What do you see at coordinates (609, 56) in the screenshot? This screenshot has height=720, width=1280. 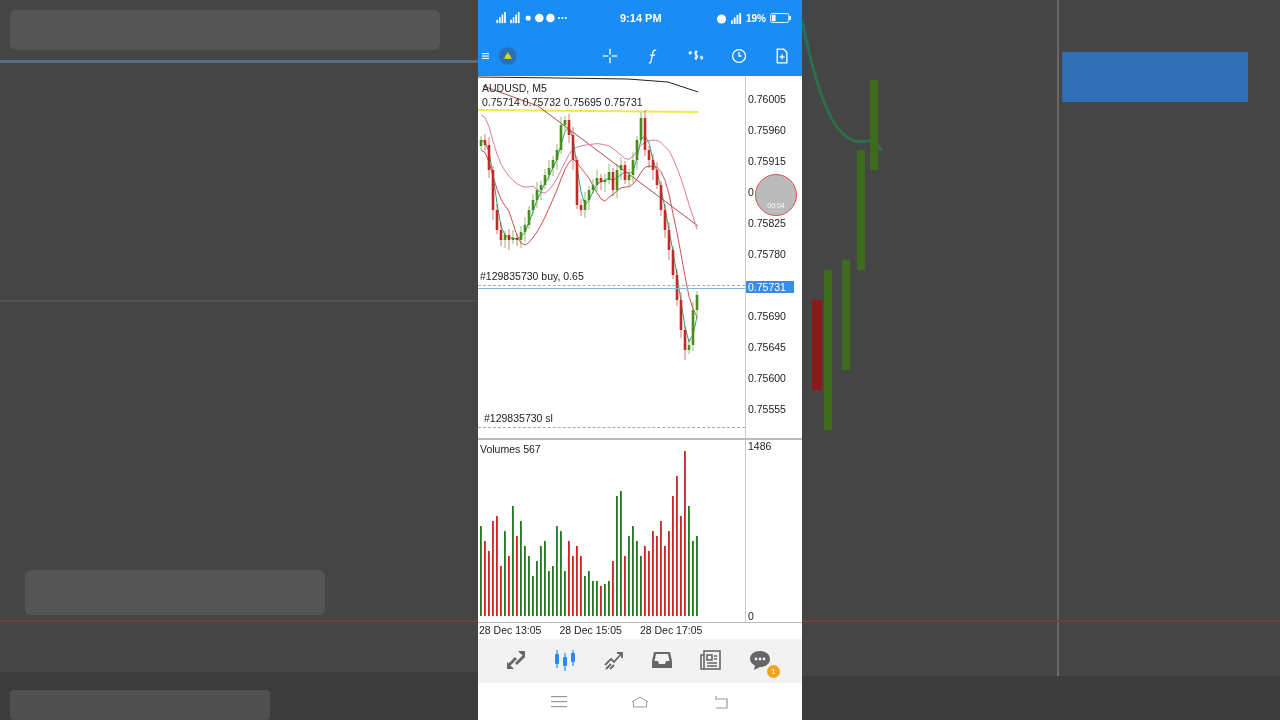 I see `crosshair-icon` at bounding box center [609, 56].